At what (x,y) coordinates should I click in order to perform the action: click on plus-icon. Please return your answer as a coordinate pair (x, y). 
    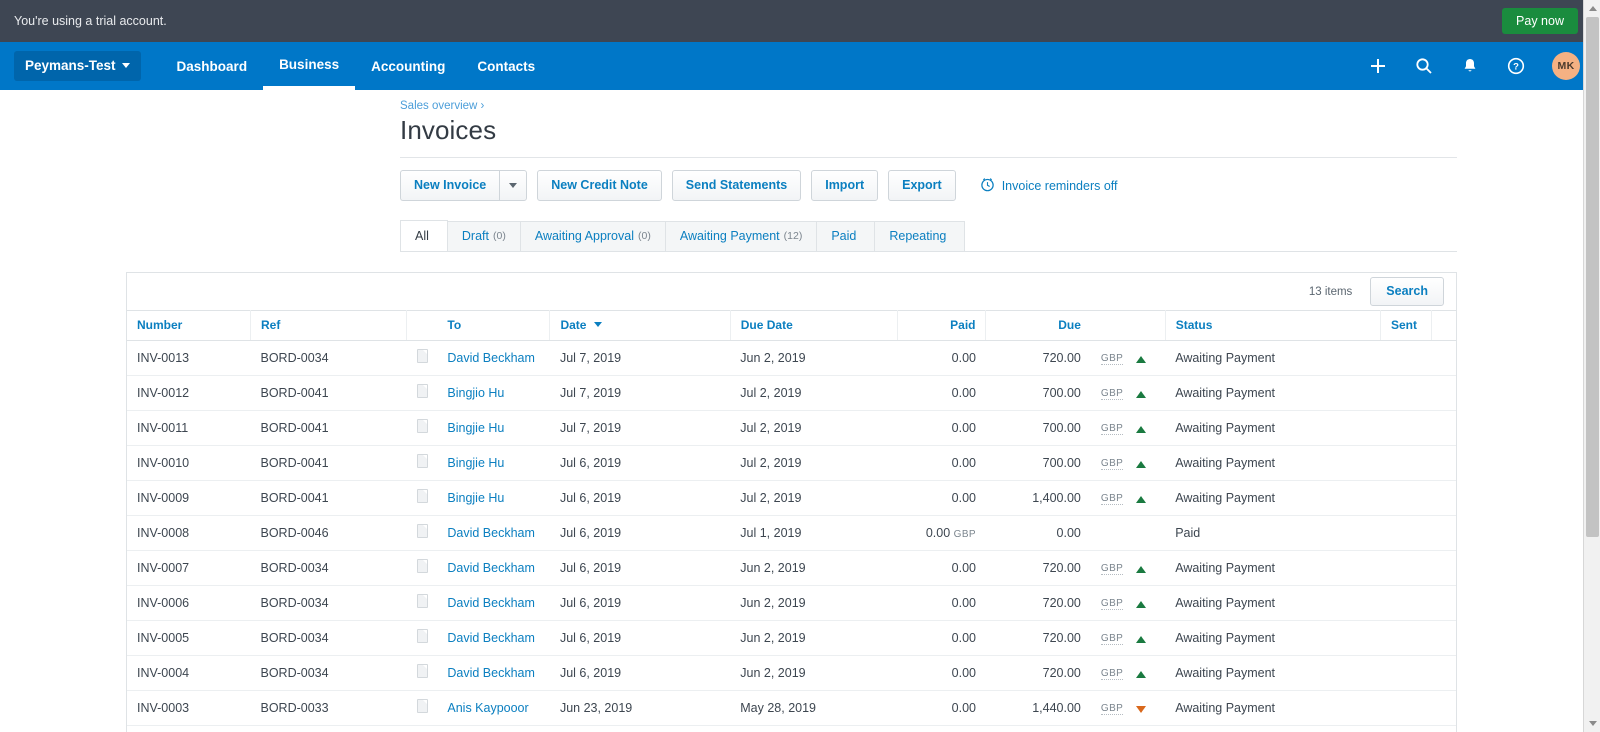
    Looking at the image, I should click on (1378, 66).